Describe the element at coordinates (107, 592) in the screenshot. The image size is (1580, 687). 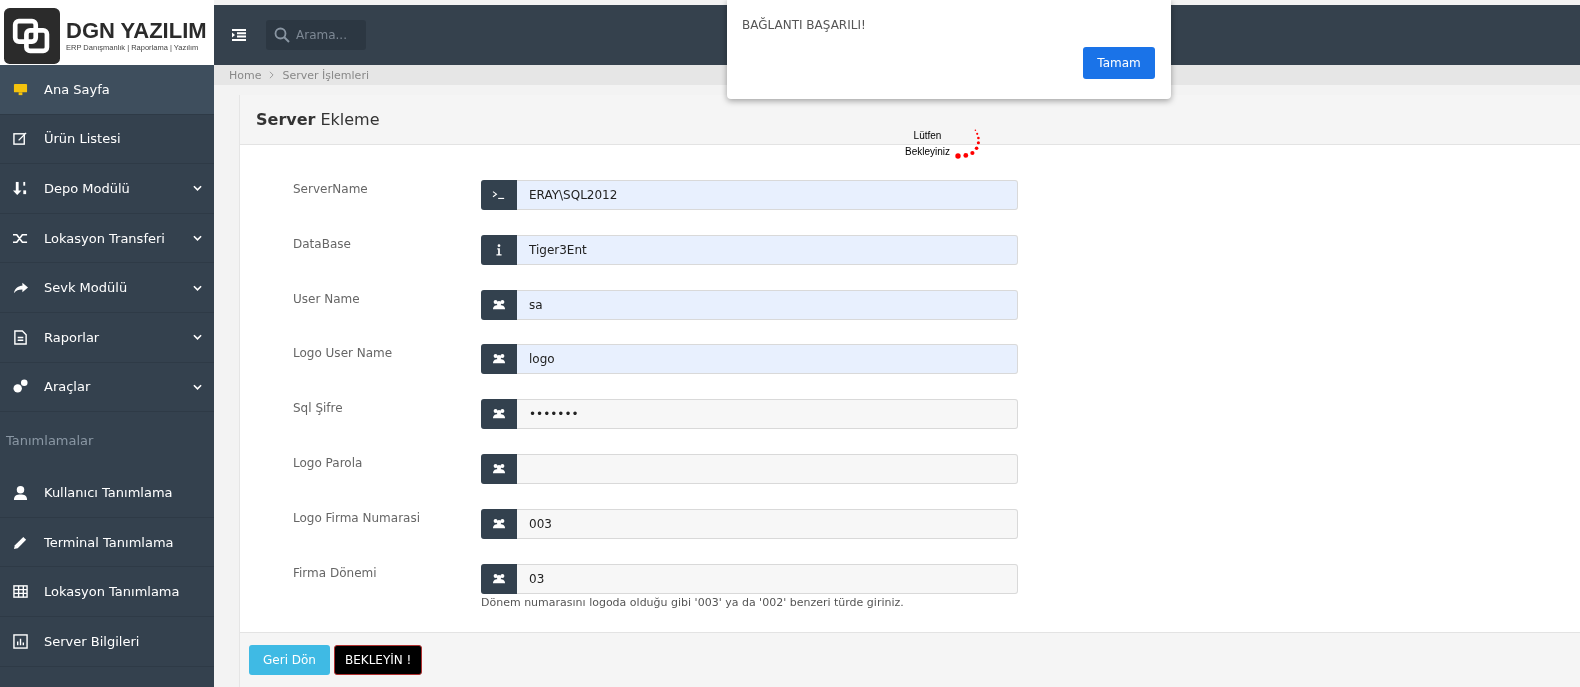
I see `sidebar-item: Lokasyon Tanımlama` at that location.